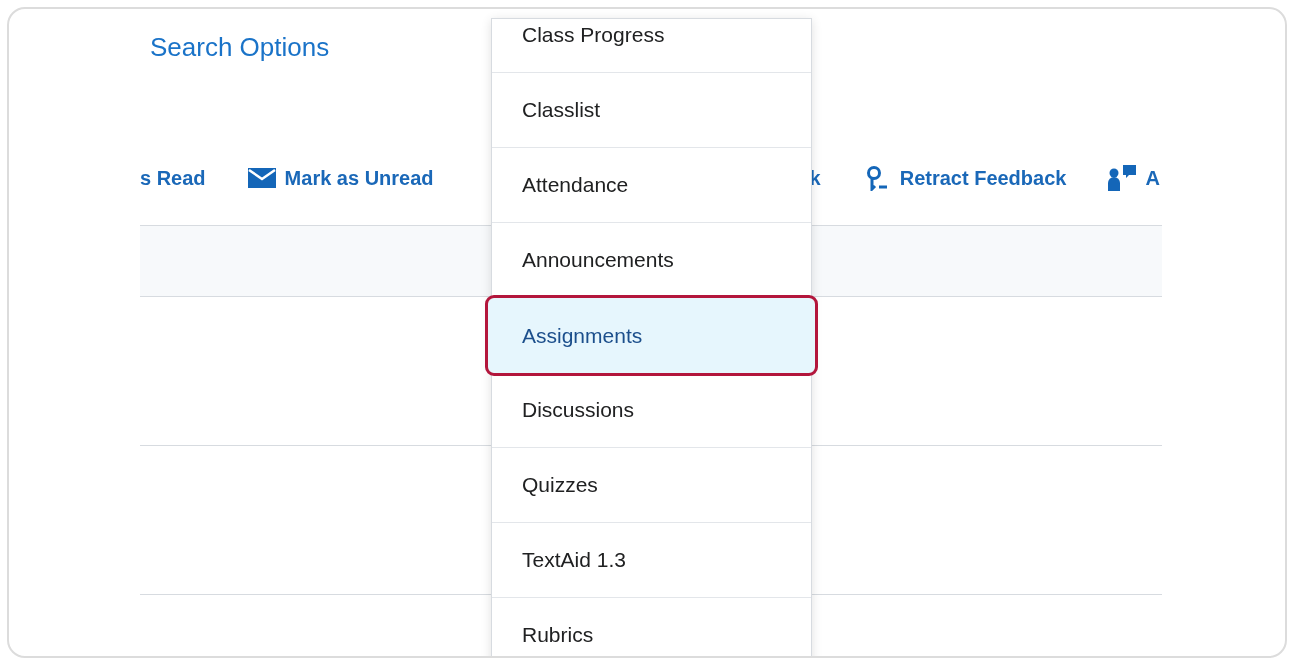  What do you see at coordinates (651, 185) in the screenshot?
I see `menu-item: Attendance` at bounding box center [651, 185].